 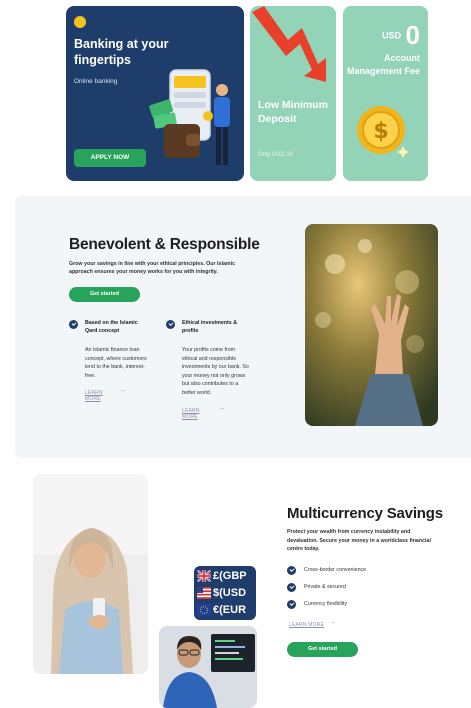 What do you see at coordinates (392, 35) in the screenshot?
I see `fee-currency: USD` at bounding box center [392, 35].